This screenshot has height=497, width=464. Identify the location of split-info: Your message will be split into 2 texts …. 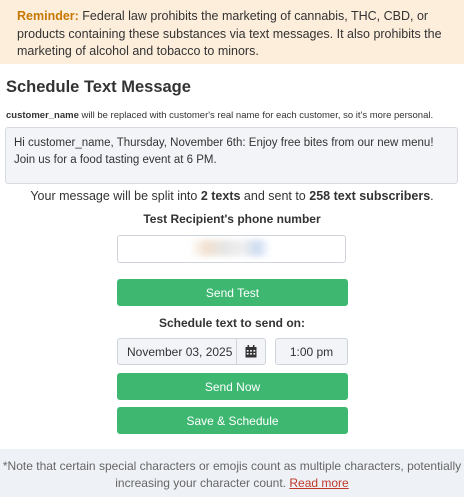
(232, 196).